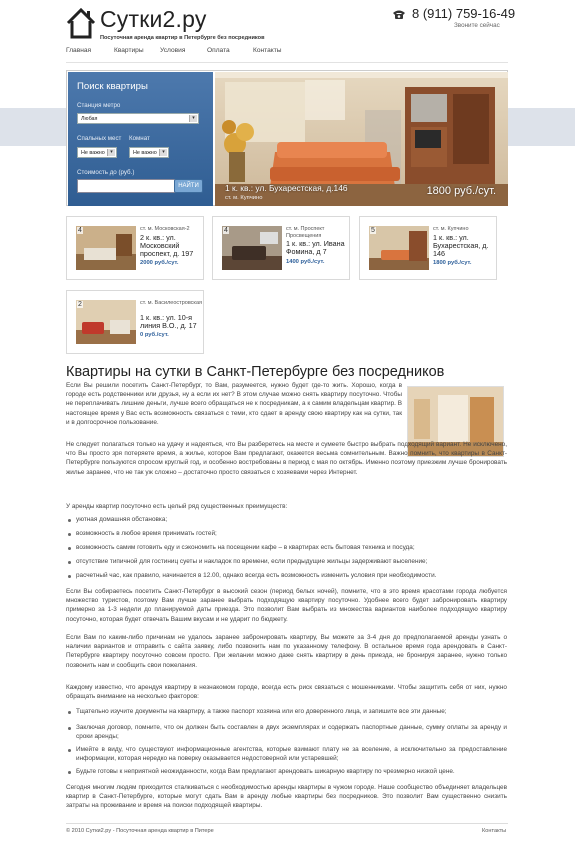 The height and width of the screenshot is (845, 575). I want to click on phone-number: 8 (911) 759-16-49, so click(463, 13).